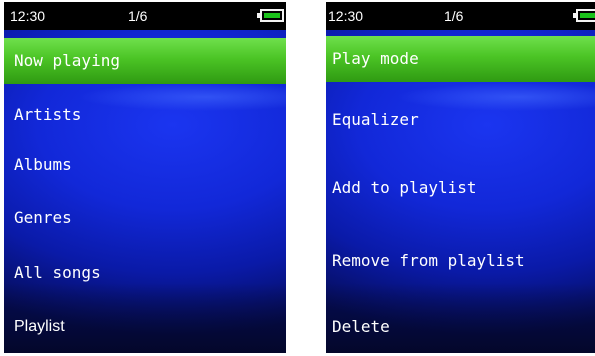 The width and height of the screenshot is (595, 356). Describe the element at coordinates (145, 273) in the screenshot. I see `menu-item-all-songs: All songs` at that location.